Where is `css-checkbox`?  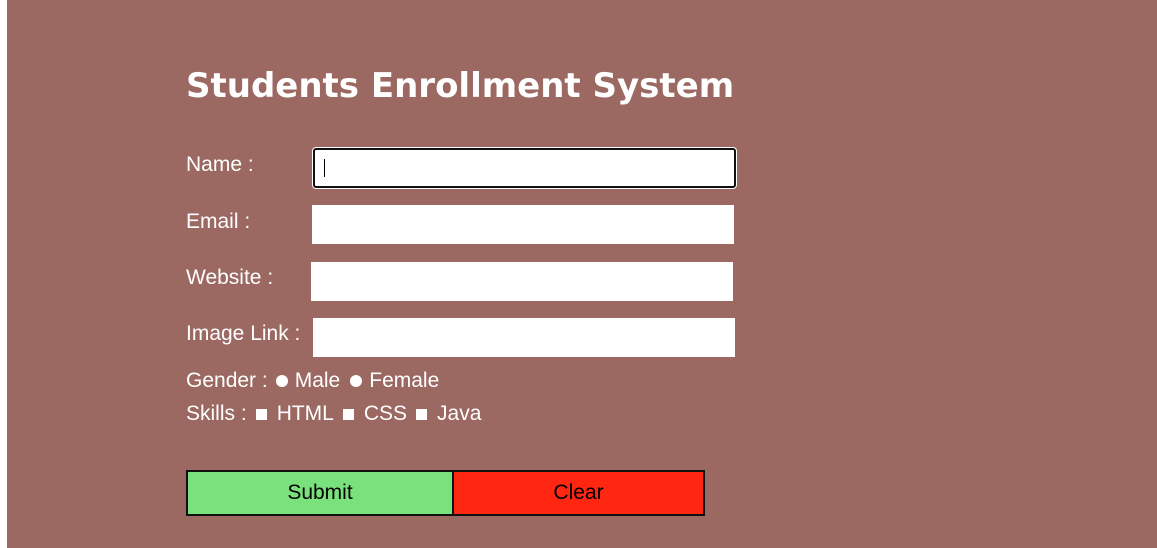
css-checkbox is located at coordinates (348, 414).